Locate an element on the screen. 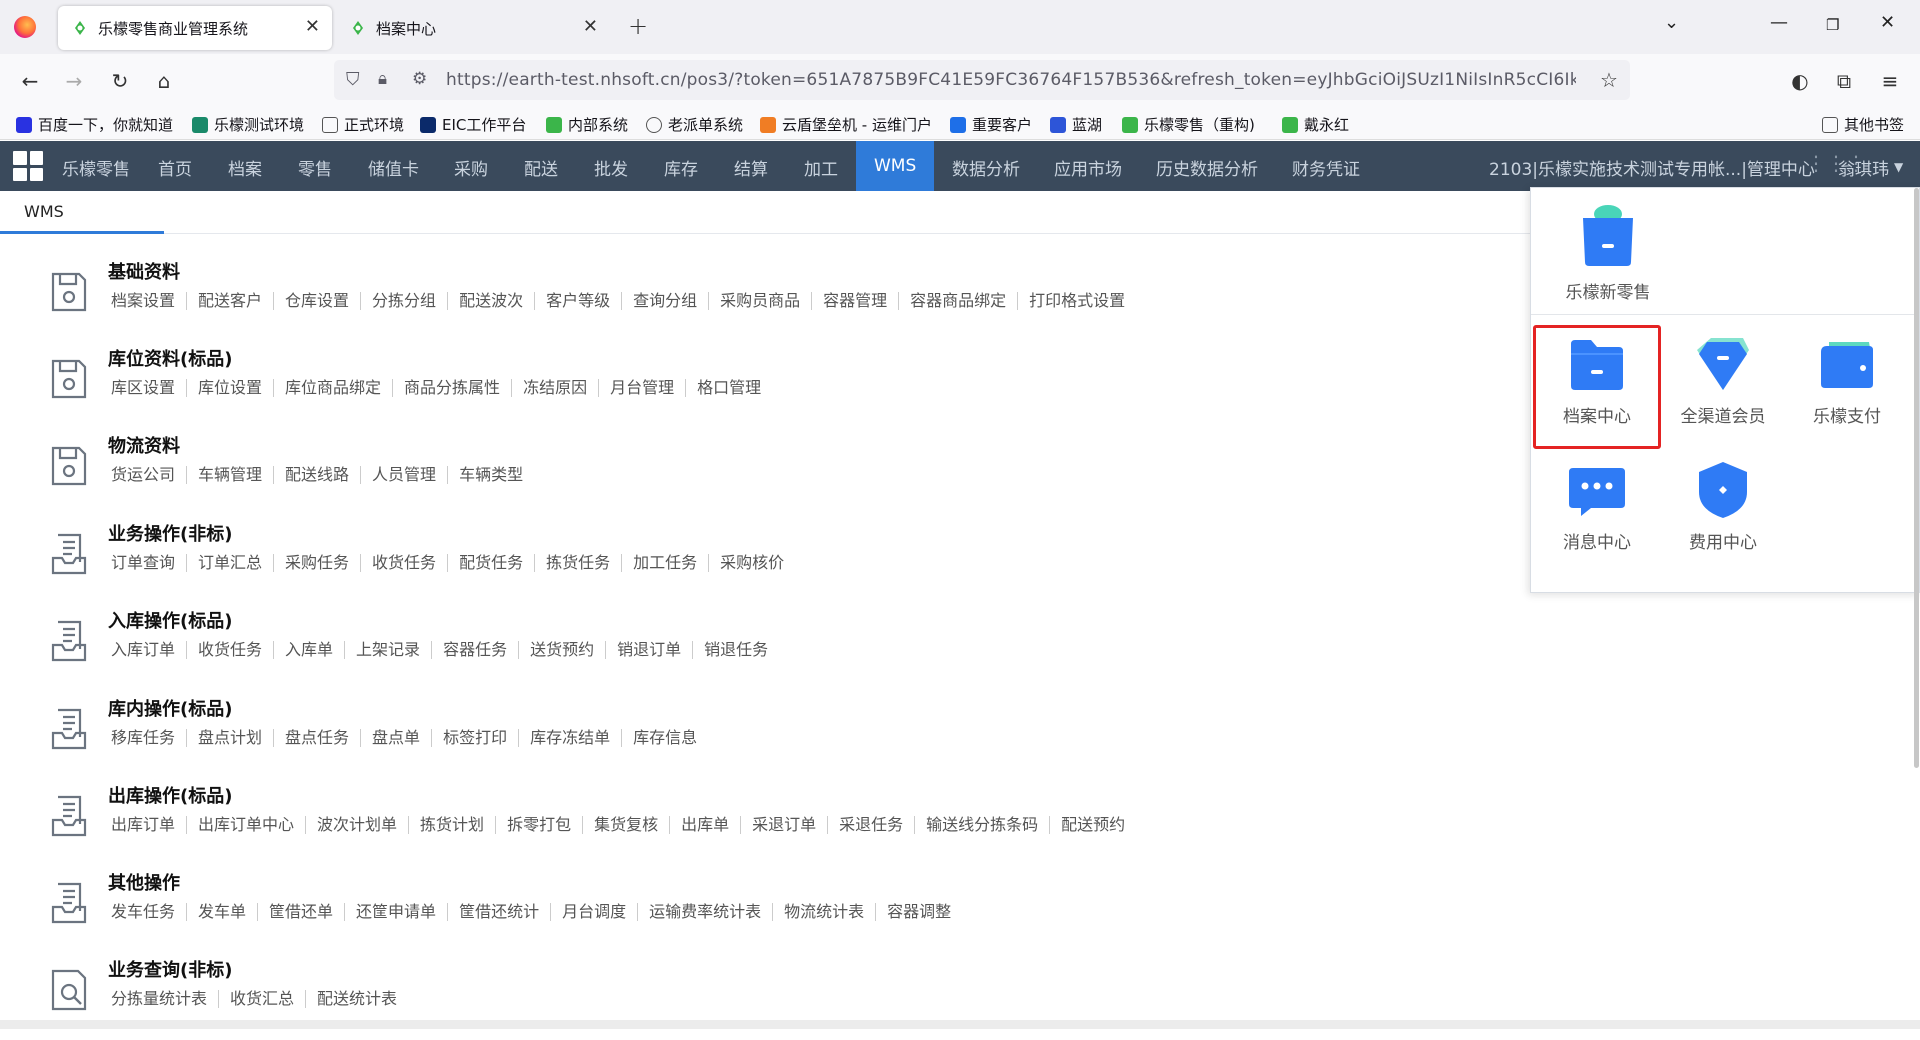 The height and width of the screenshot is (1040, 1920). menu-link: 查询分组 is located at coordinates (664, 301).